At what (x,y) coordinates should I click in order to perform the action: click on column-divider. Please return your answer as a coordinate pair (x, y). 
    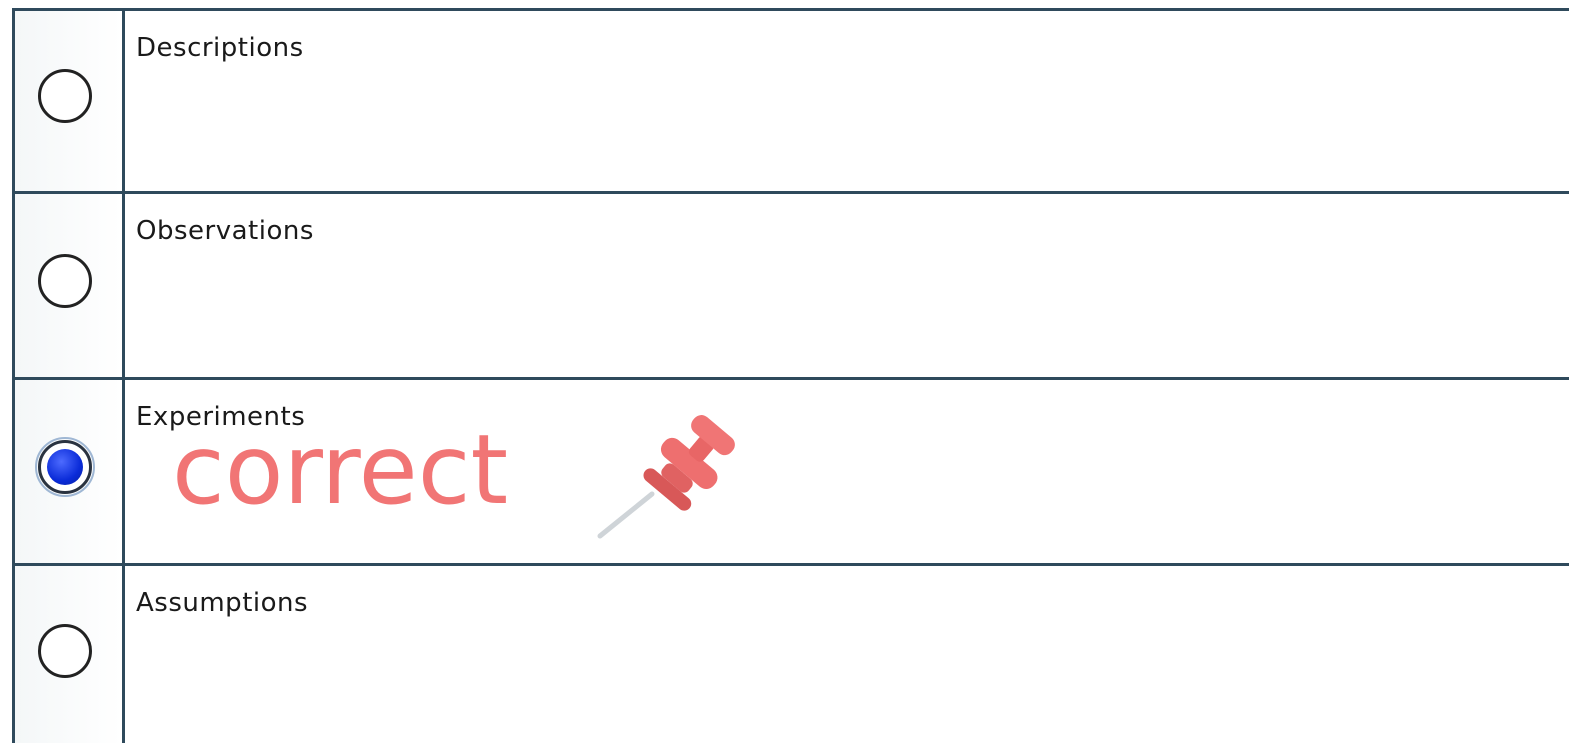
    Looking at the image, I should click on (123, 375).